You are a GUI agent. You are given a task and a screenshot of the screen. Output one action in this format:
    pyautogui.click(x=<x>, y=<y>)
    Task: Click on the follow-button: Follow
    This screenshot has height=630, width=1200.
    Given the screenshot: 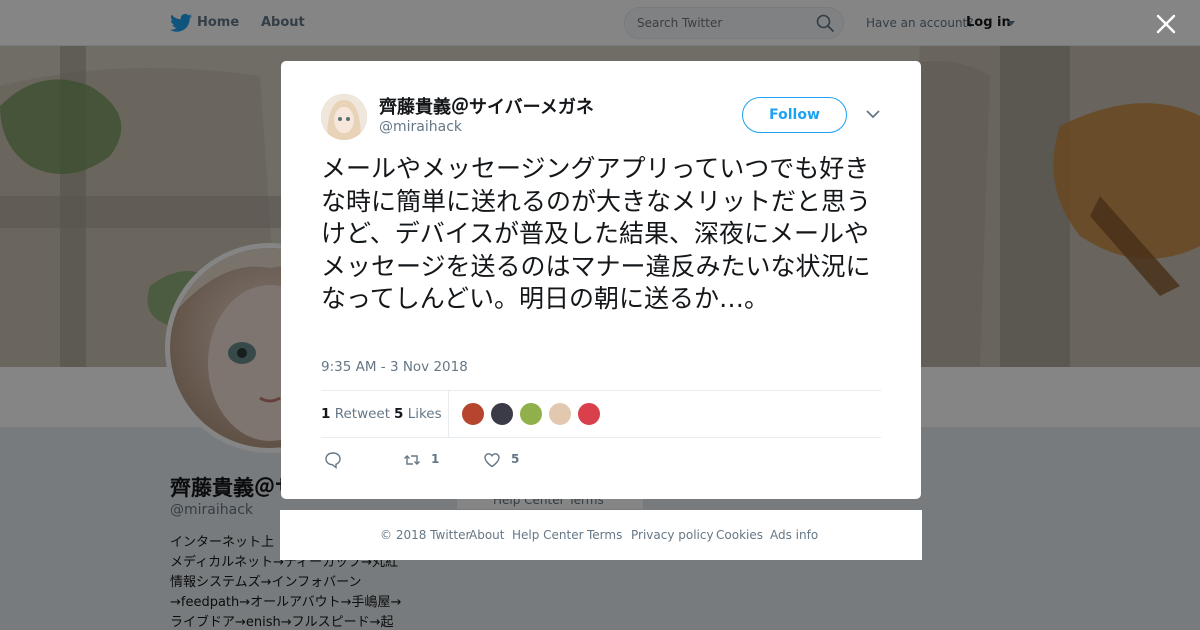 What is the action you would take?
    pyautogui.click(x=794, y=115)
    